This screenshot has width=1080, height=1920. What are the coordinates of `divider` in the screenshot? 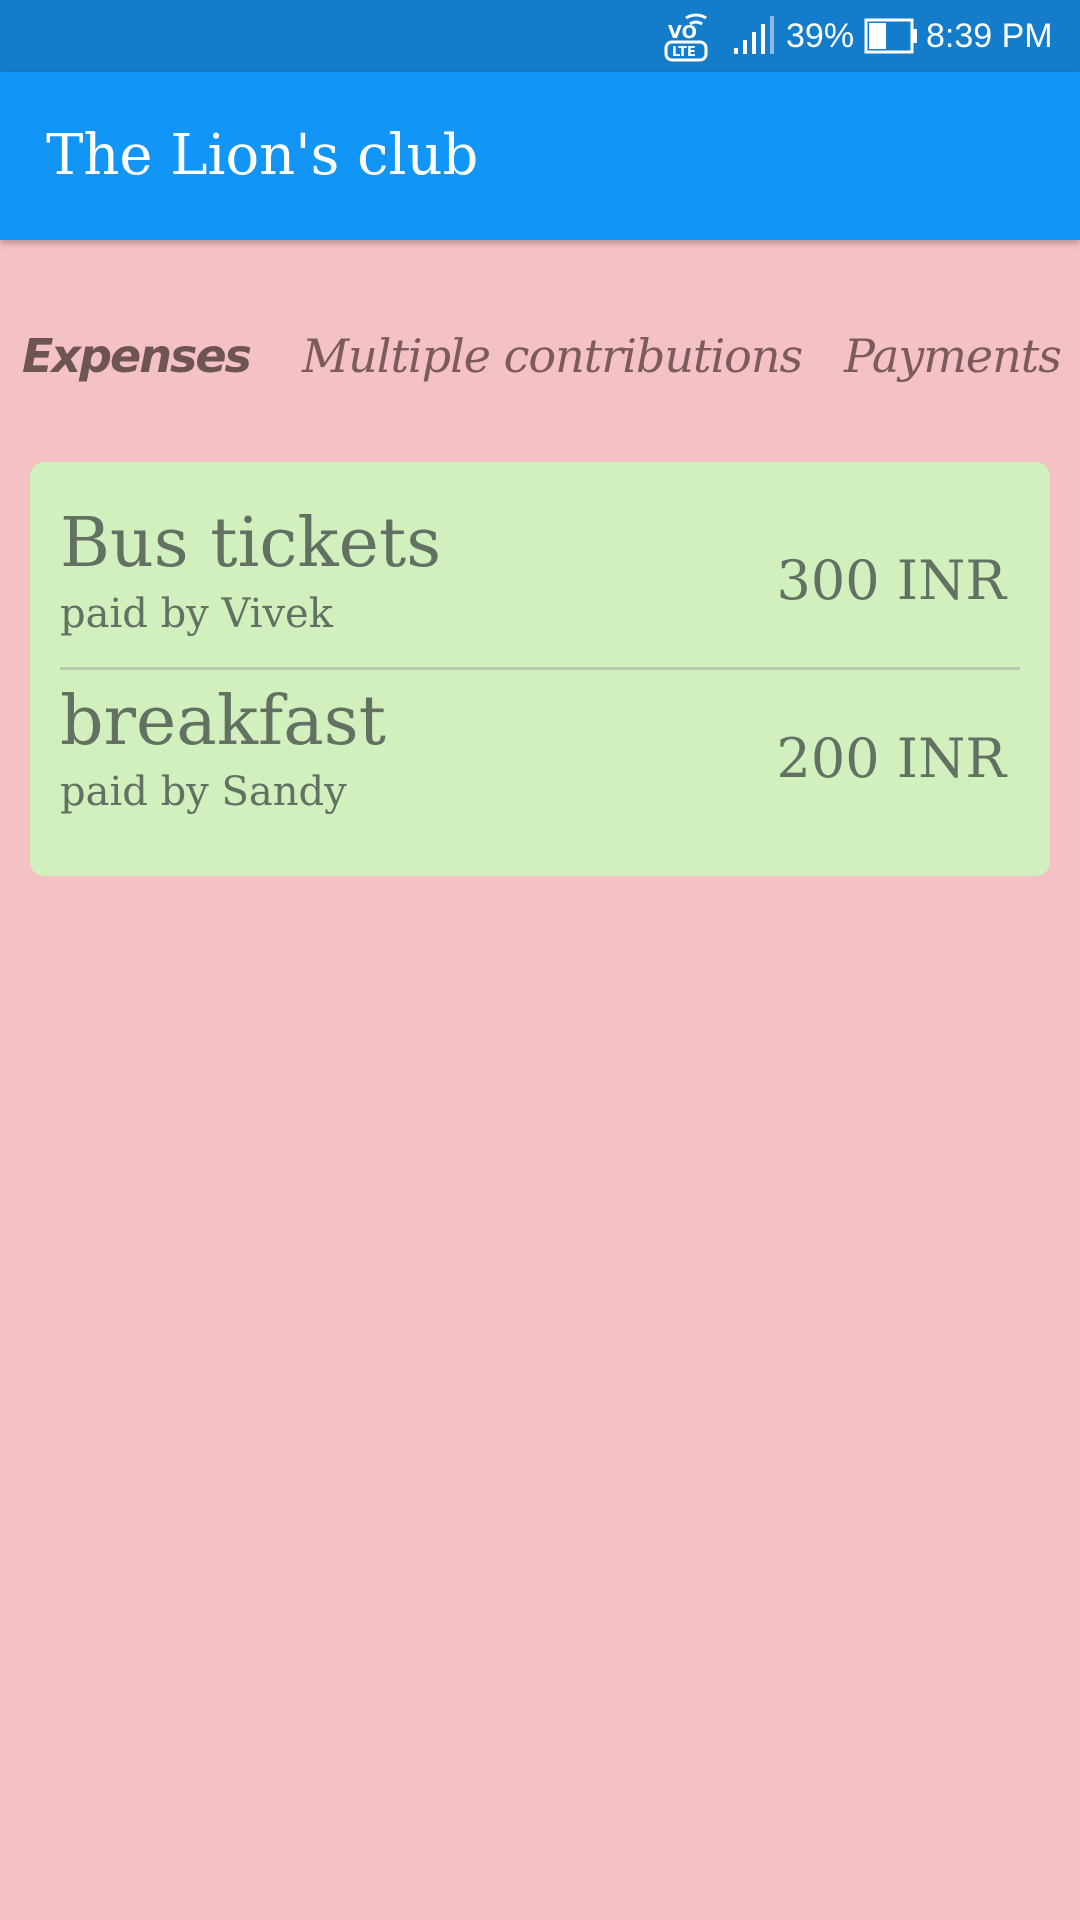 It's located at (540, 668).